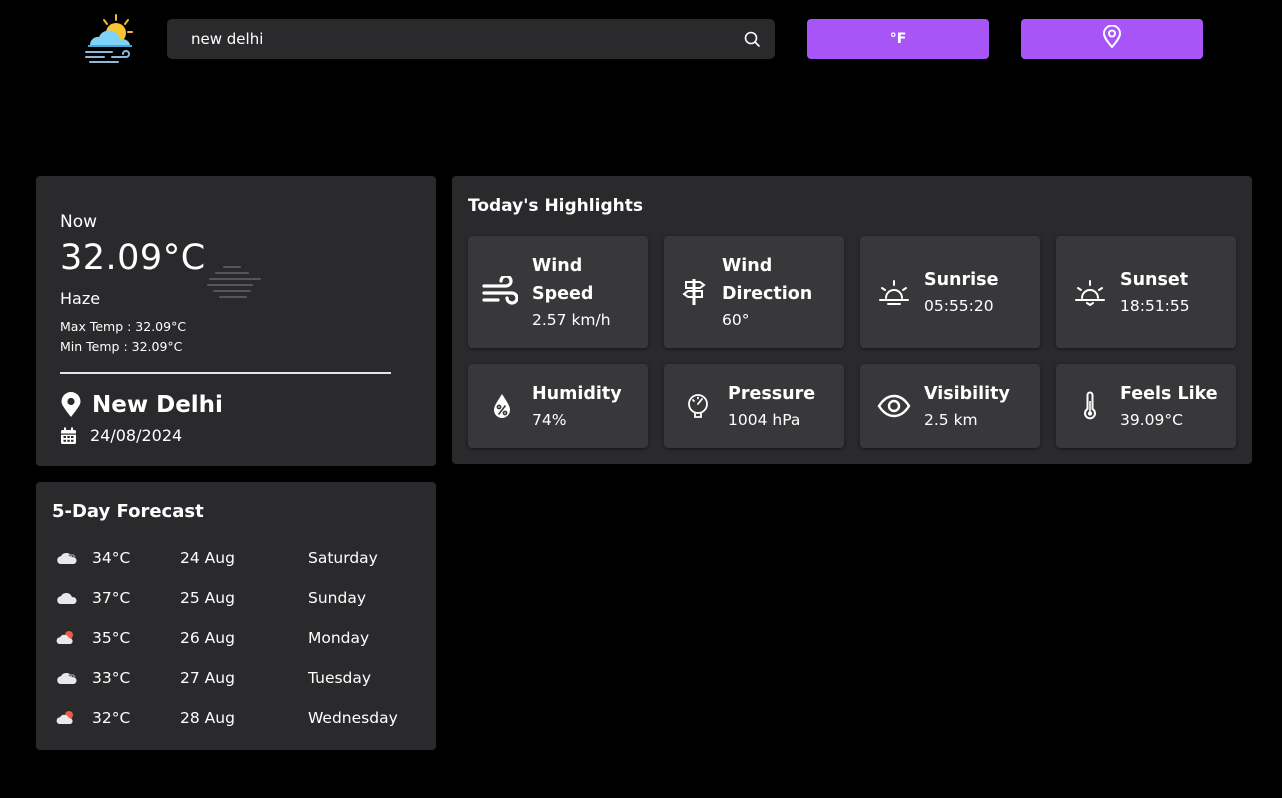 Image resolution: width=1282 pixels, height=798 pixels. Describe the element at coordinates (241, 638) in the screenshot. I see `forecast-row: 35°C 26 Aug Monday` at that location.